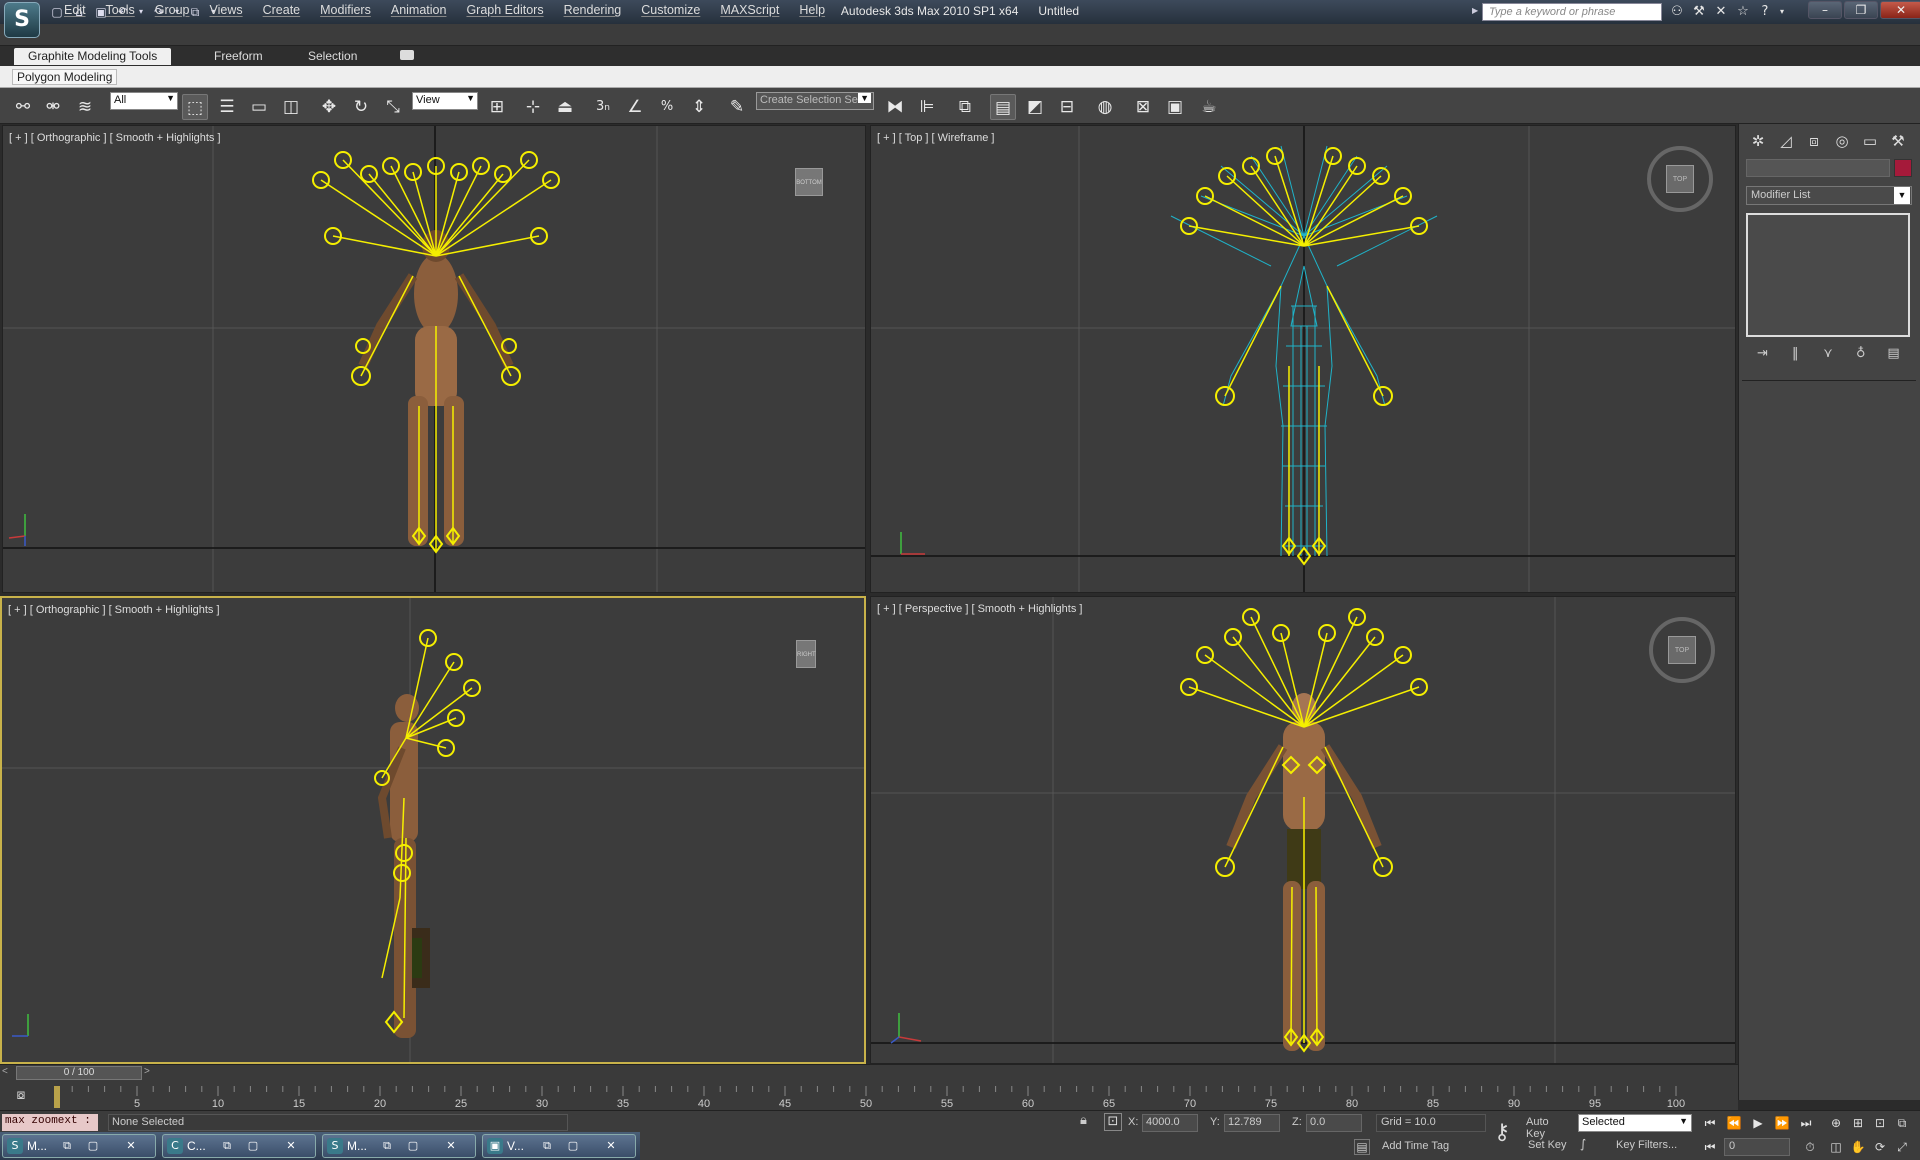  What do you see at coordinates (1782, 1123) in the screenshot?
I see `next-frame-icon: ⏩` at bounding box center [1782, 1123].